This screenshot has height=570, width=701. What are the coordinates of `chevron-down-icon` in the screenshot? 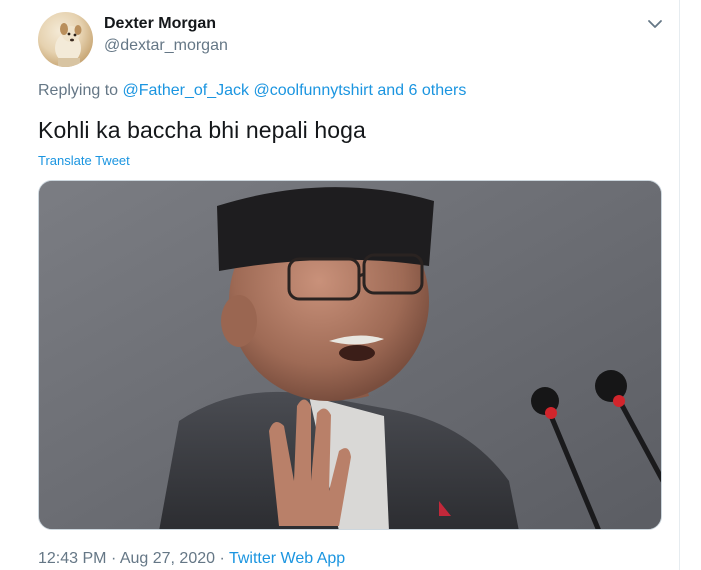 It's located at (655, 24).